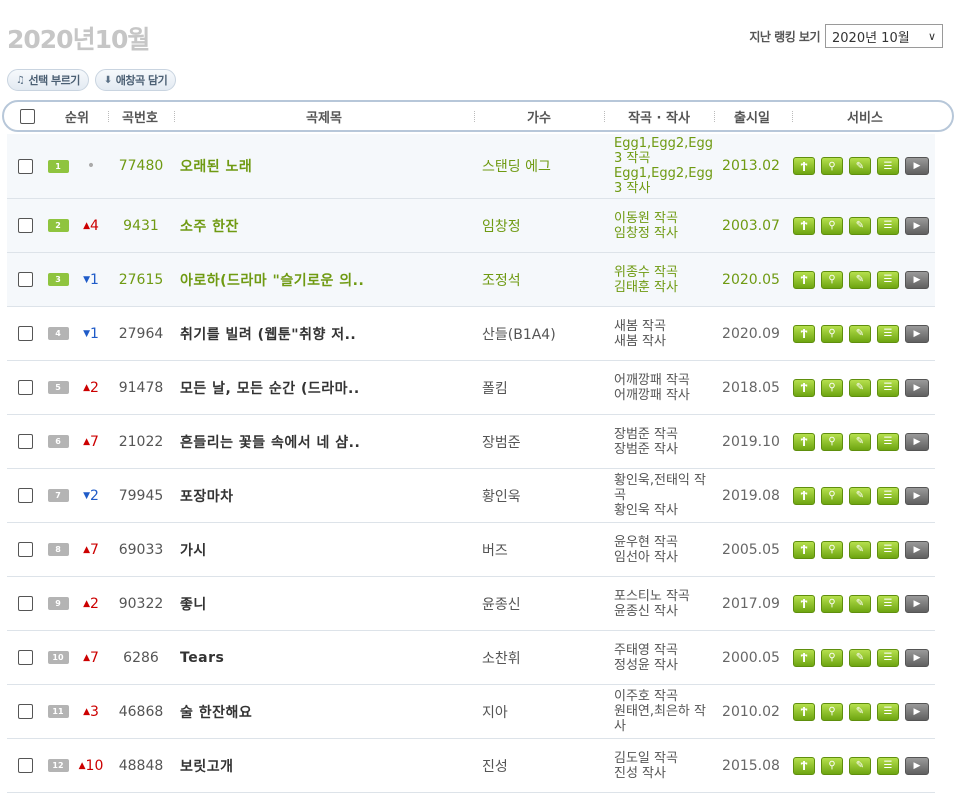  I want to click on song-title: 좋니, so click(326, 603).